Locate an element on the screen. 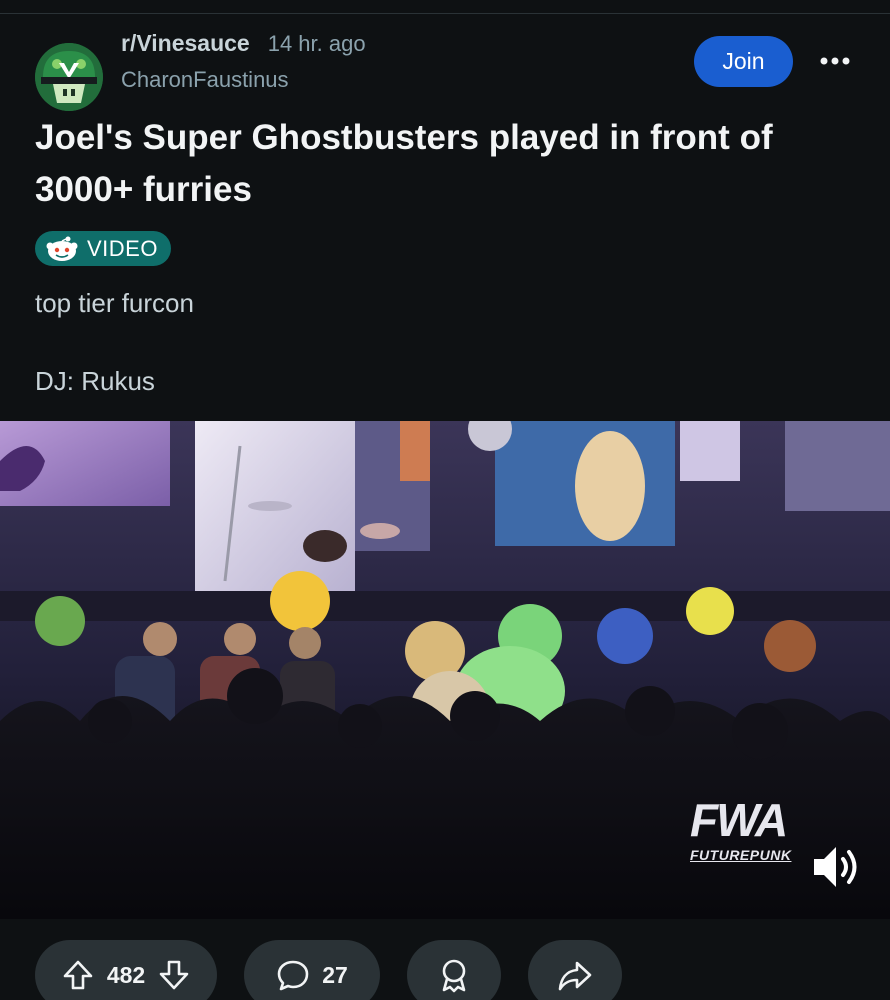  award-button is located at coordinates (454, 970).